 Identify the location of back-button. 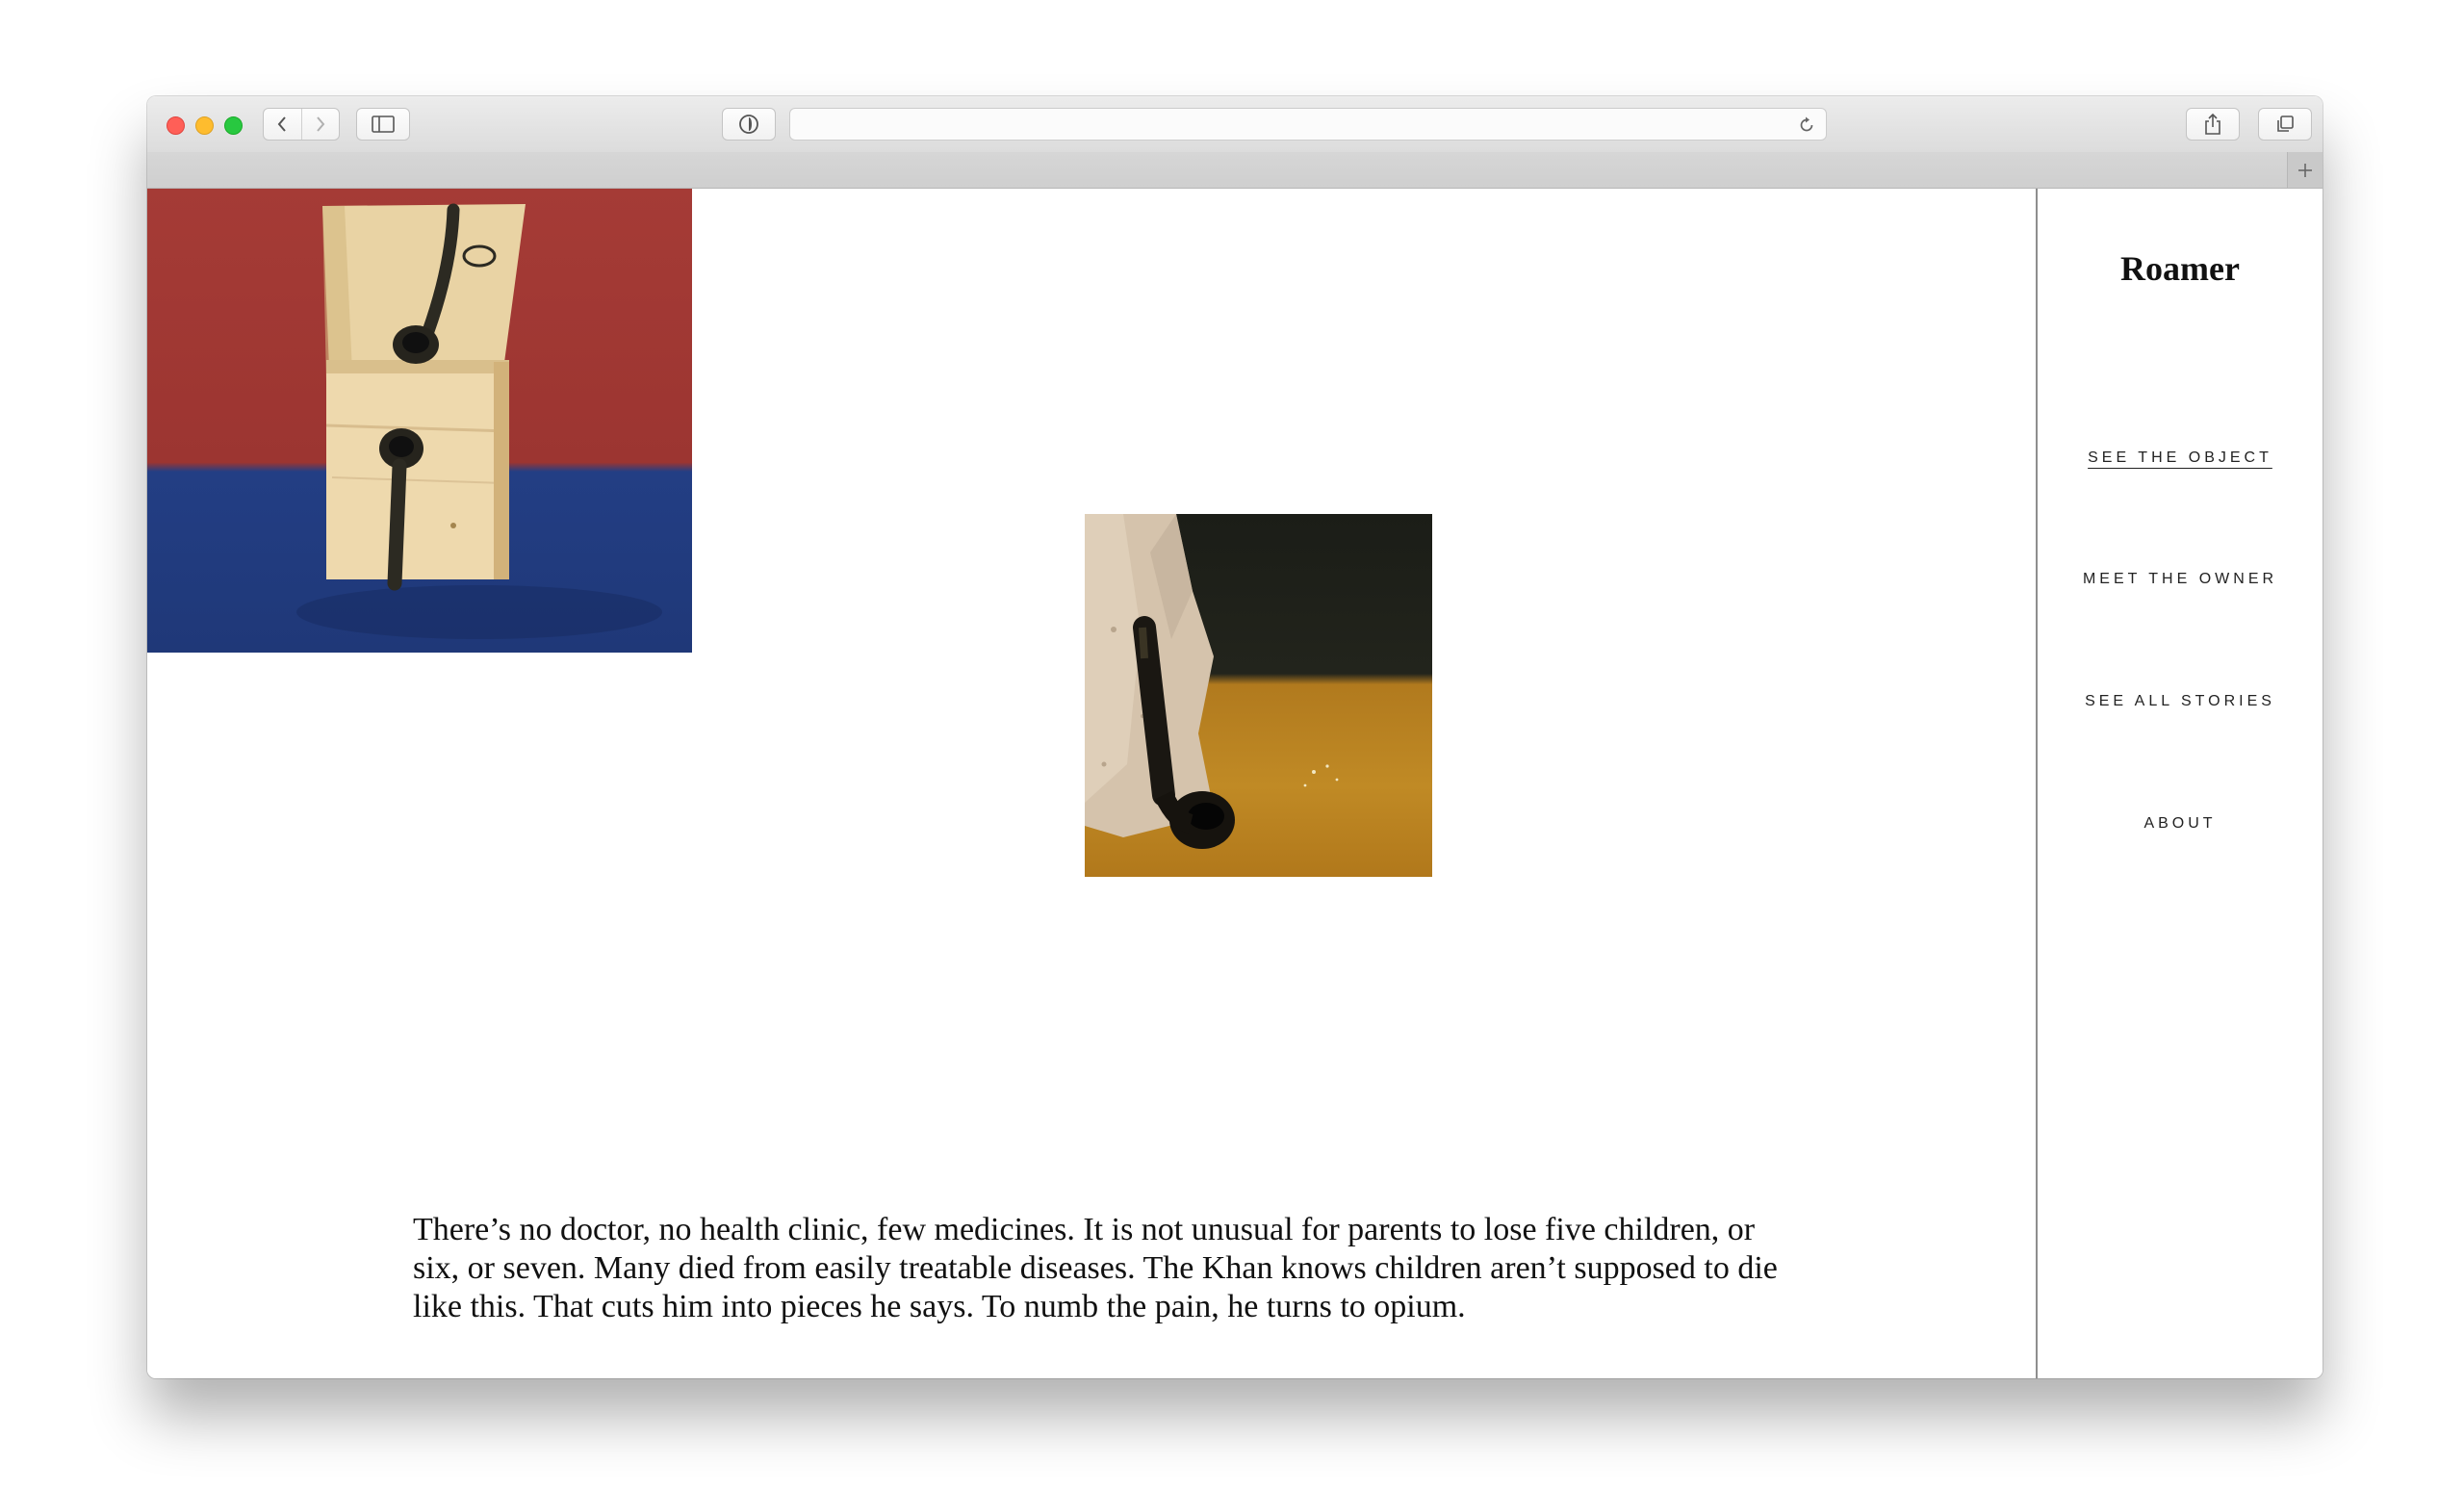
(282, 125).